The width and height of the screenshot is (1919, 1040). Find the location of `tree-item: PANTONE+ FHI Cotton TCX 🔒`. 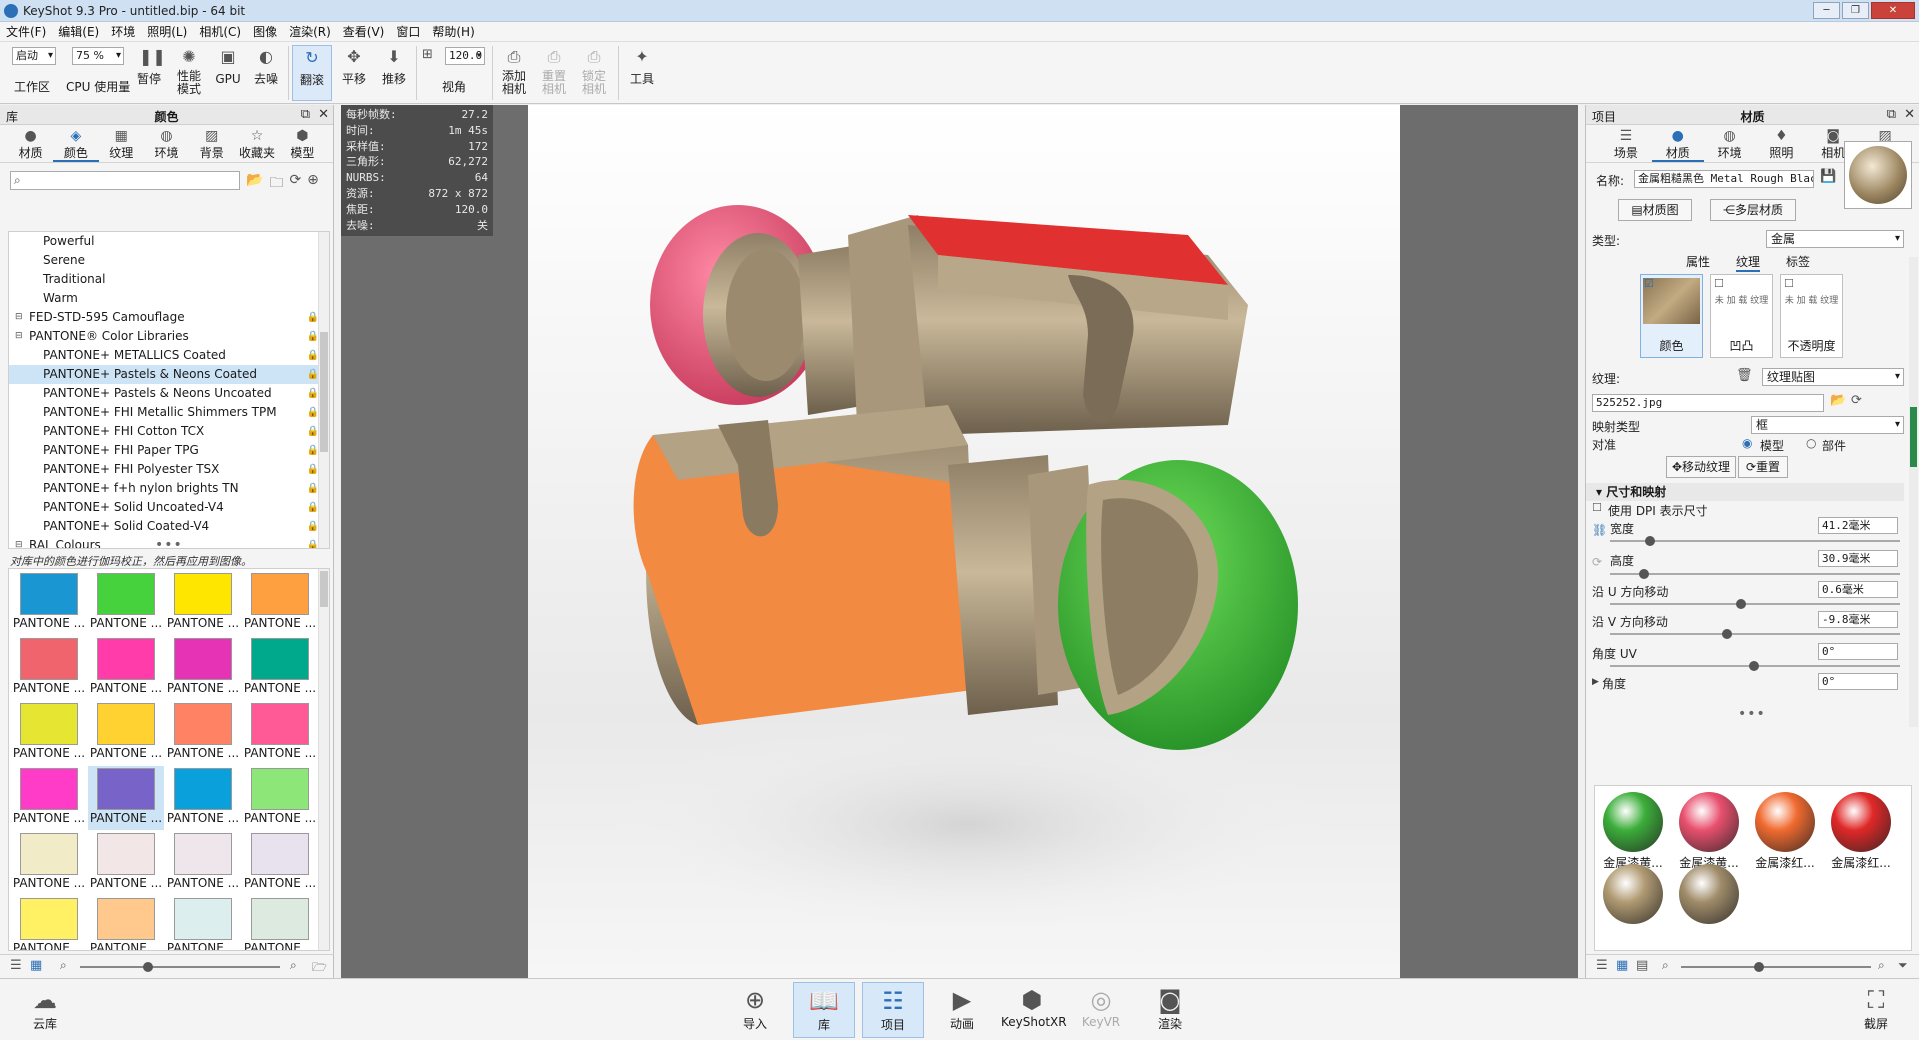

tree-item: PANTONE+ FHI Cotton TCX 🔒 is located at coordinates (169, 431).